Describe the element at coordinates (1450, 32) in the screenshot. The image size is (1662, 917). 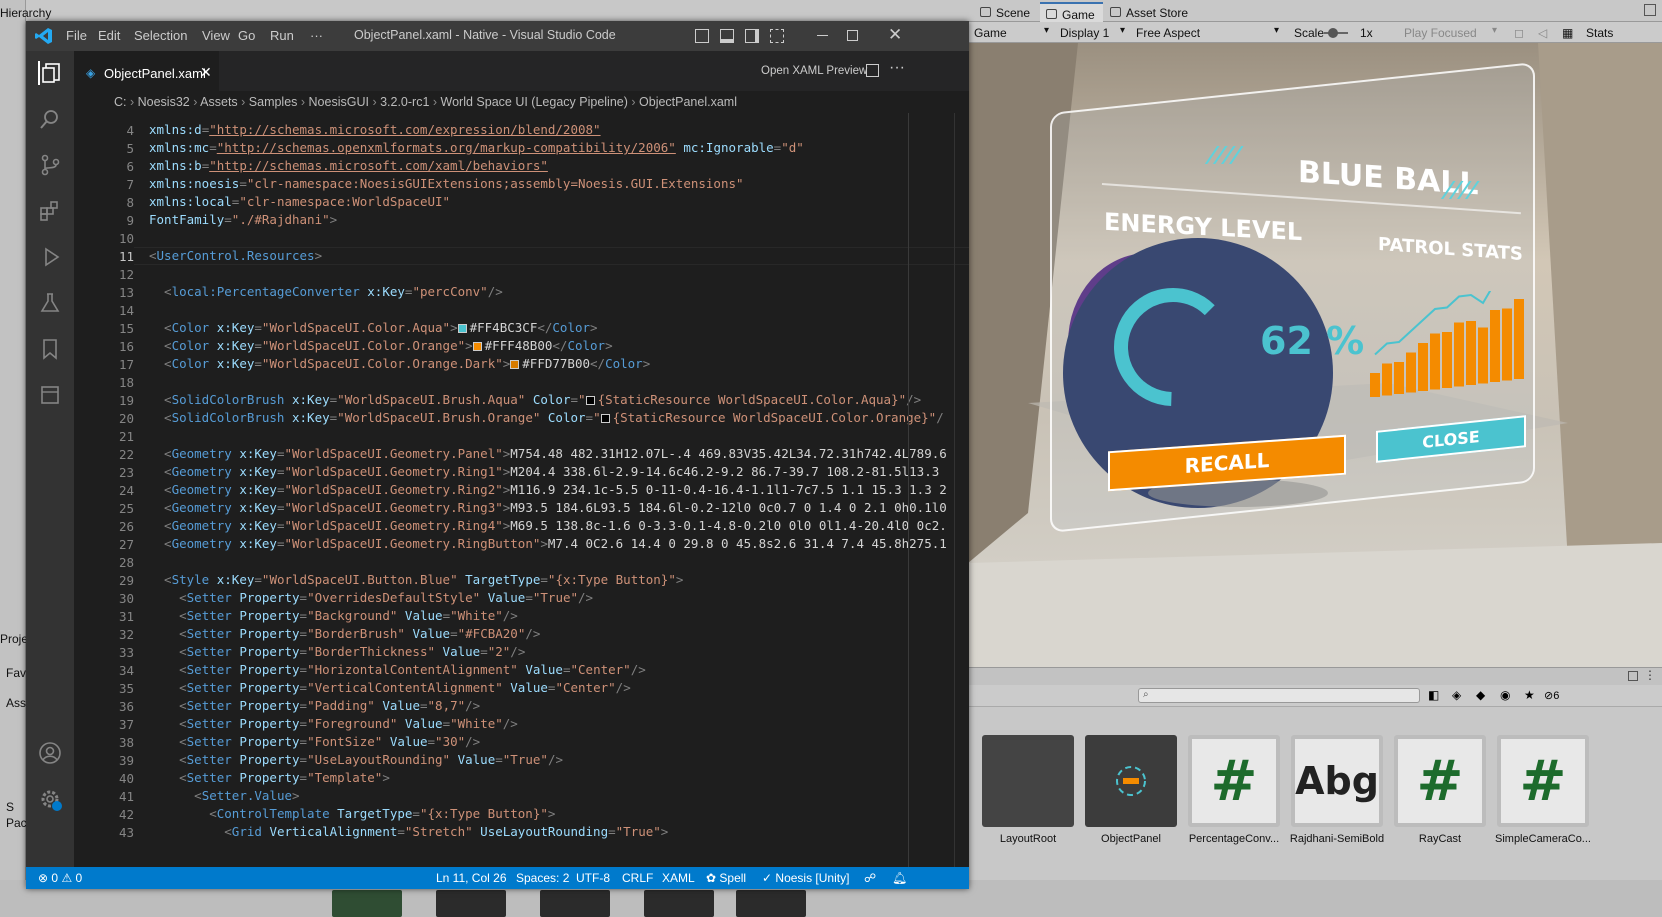
I see `play-mode-dropdown: Play Focused` at that location.